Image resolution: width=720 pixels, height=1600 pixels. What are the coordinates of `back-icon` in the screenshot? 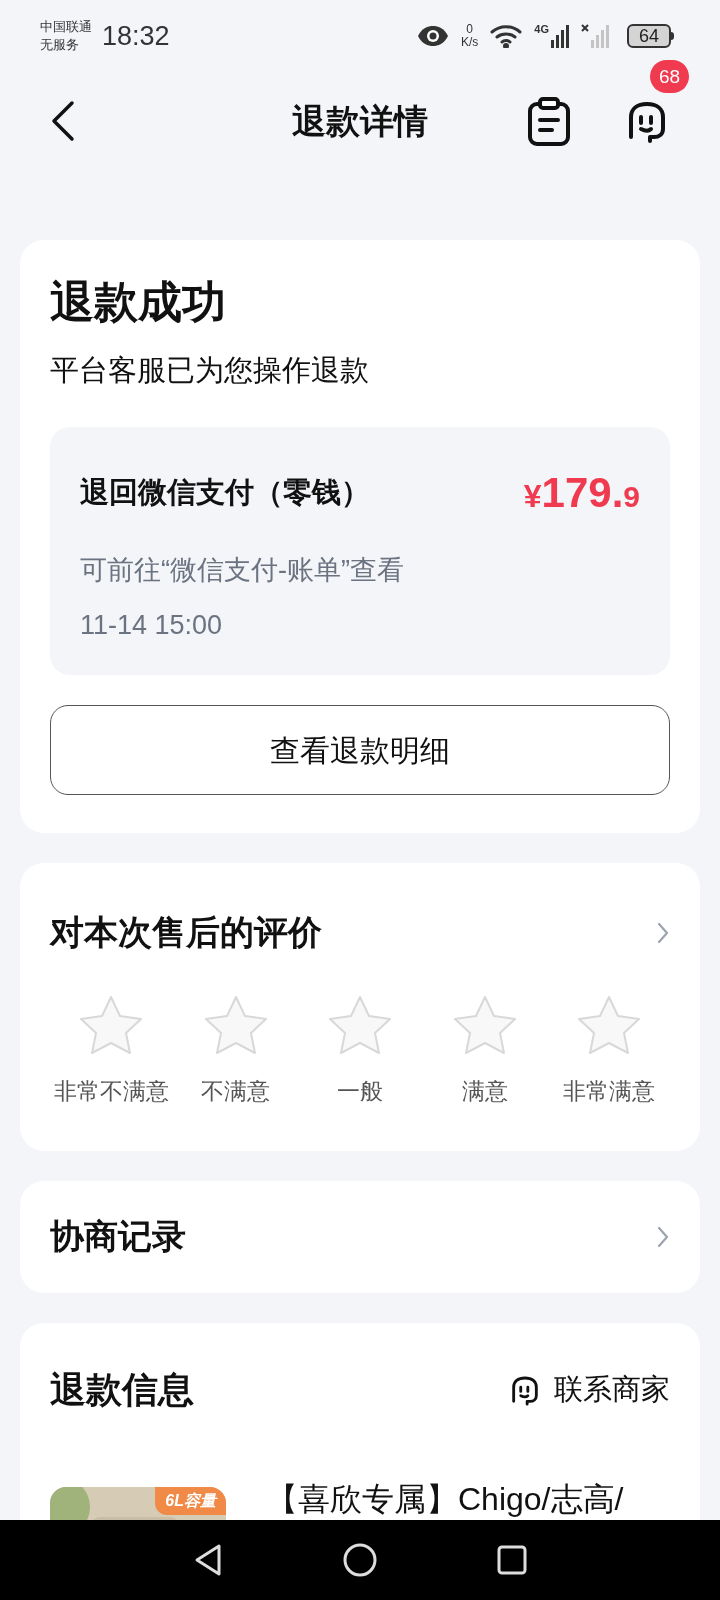 It's located at (208, 1560).